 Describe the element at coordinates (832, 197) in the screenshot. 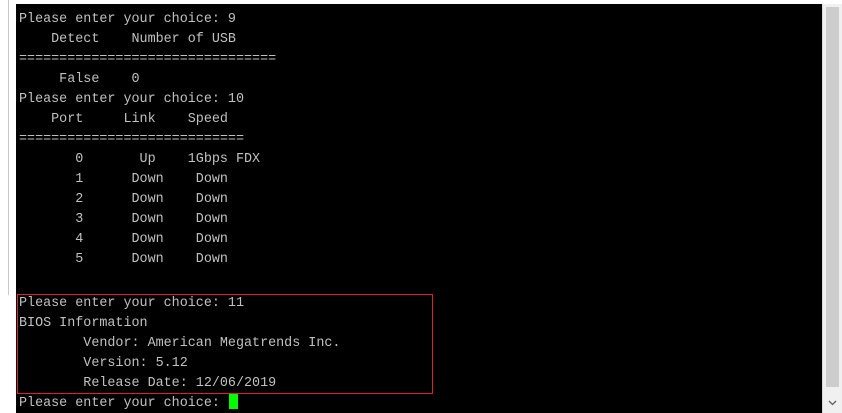

I see `scrollbar-thumb` at that location.